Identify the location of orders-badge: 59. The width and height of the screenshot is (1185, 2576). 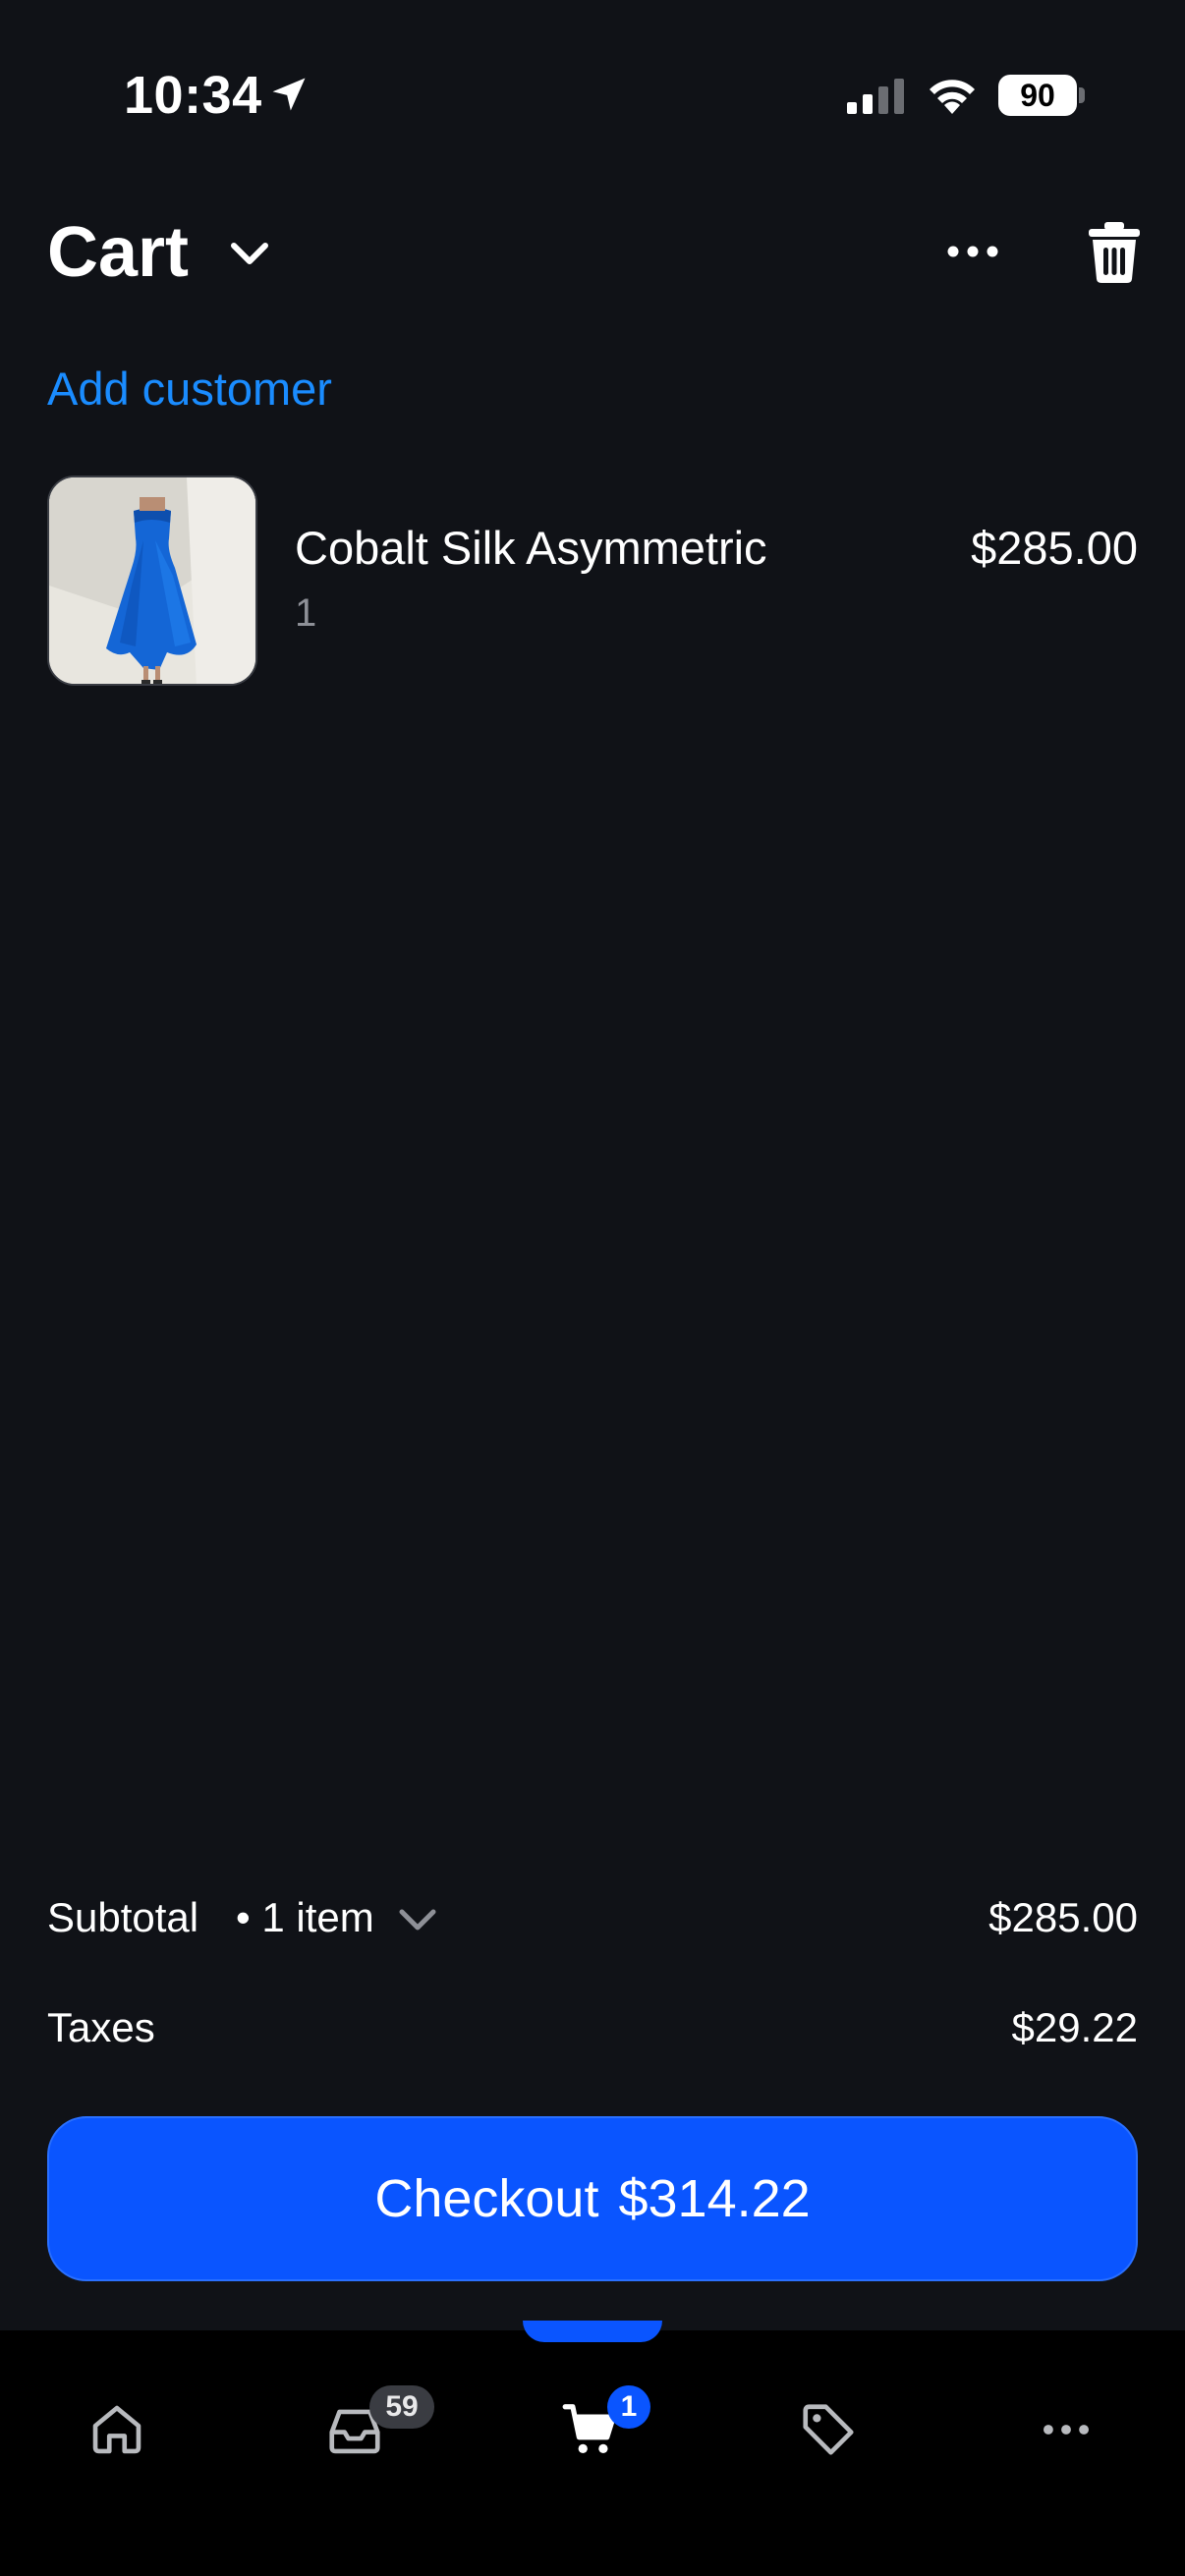
(402, 2407).